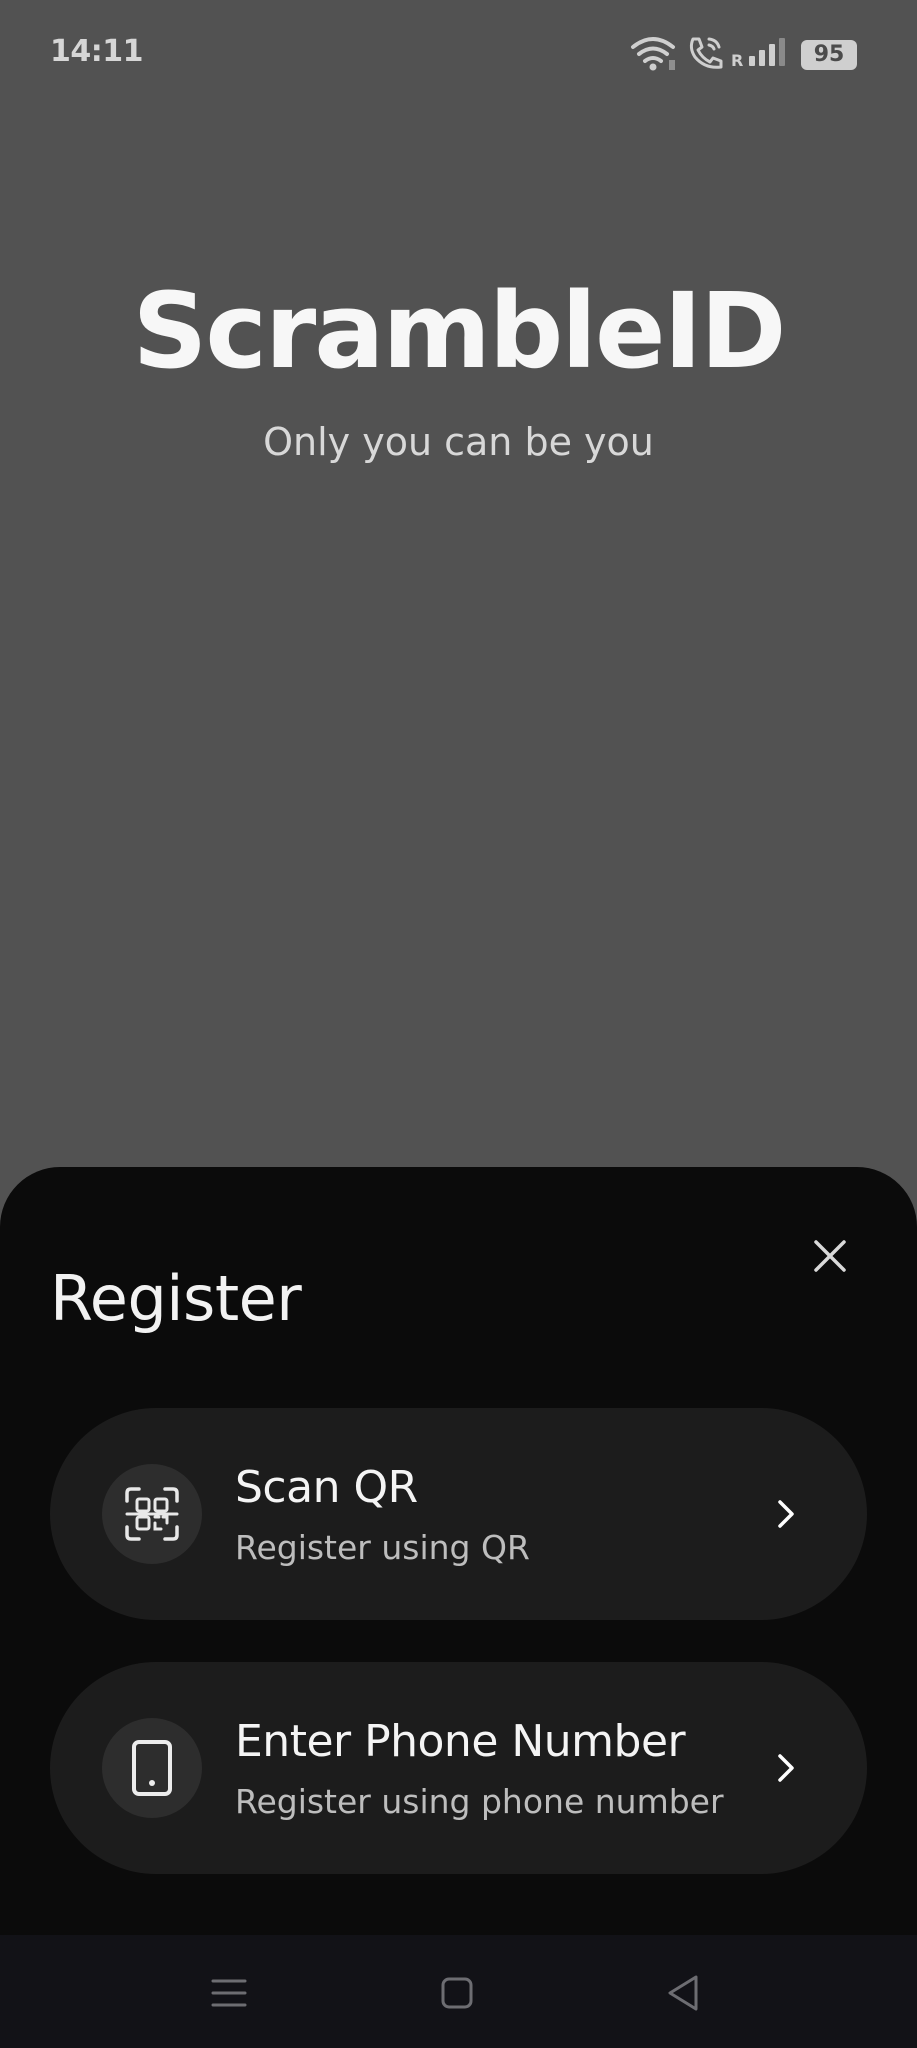 The height and width of the screenshot is (2048, 917). What do you see at coordinates (653, 54) in the screenshot?
I see `wifi-icon` at bounding box center [653, 54].